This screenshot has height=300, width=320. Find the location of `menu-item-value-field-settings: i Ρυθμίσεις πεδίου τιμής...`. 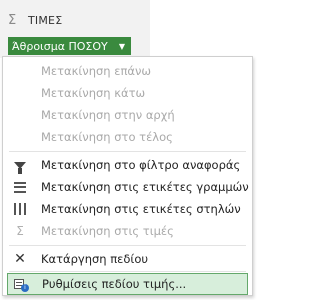

menu-item-value-field-settings: i Ρυθμίσεις πεδίου τιμής... is located at coordinates (127, 284).